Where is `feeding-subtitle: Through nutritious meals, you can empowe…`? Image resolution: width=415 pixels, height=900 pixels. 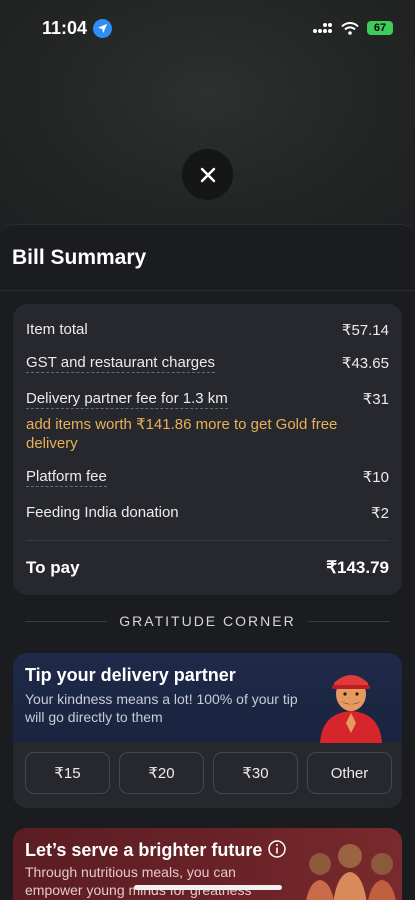
feeding-subtitle: Through nutritious meals, you can empowe… is located at coordinates (138, 881).